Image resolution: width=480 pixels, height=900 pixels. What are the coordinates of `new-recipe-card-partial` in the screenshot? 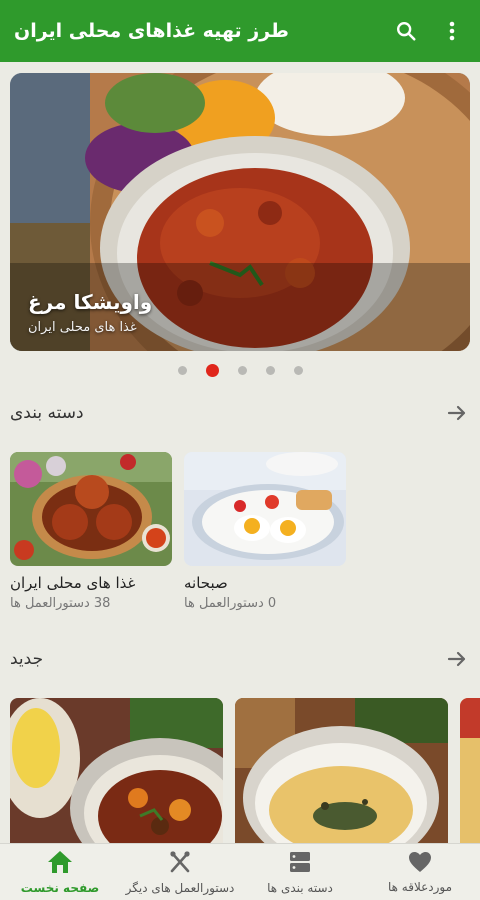 It's located at (470, 770).